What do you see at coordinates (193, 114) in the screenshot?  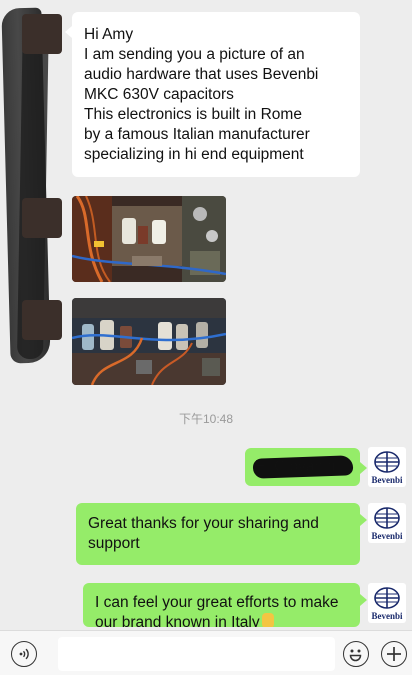 I see `message-line: This electronics is built in Rome` at bounding box center [193, 114].